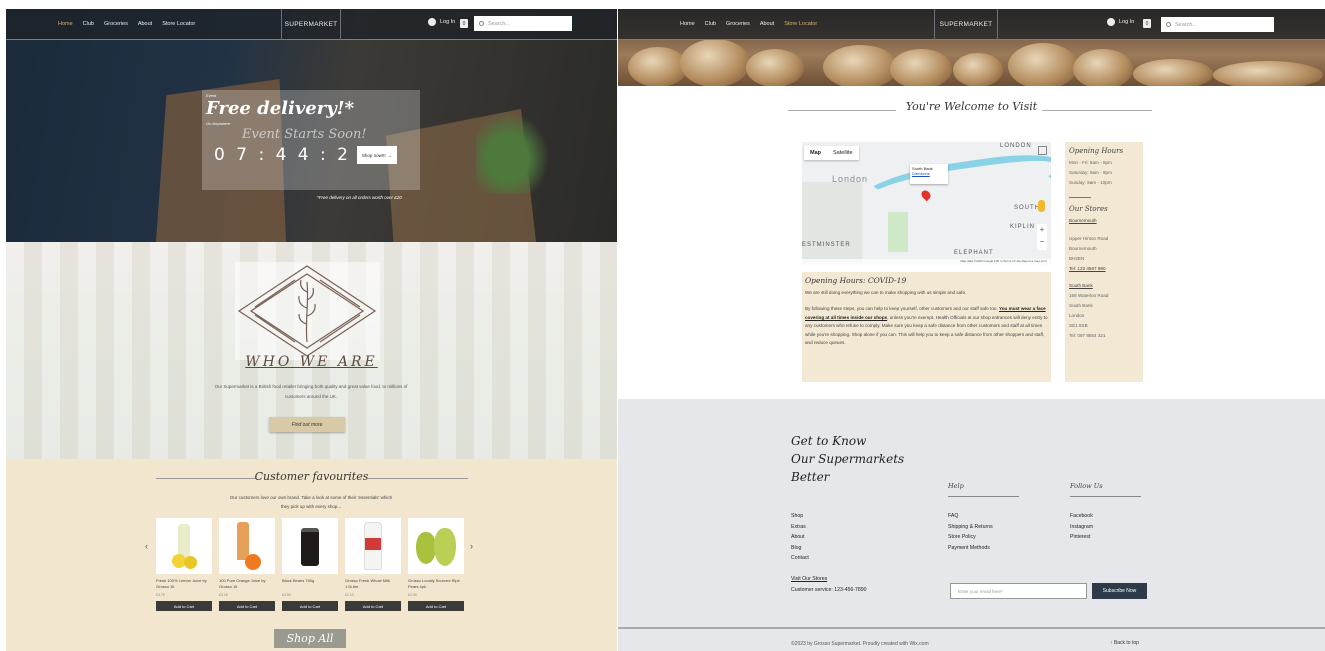 The image size is (1325, 651). Describe the element at coordinates (471, 546) in the screenshot. I see `chevron-right-icon: ›` at that location.